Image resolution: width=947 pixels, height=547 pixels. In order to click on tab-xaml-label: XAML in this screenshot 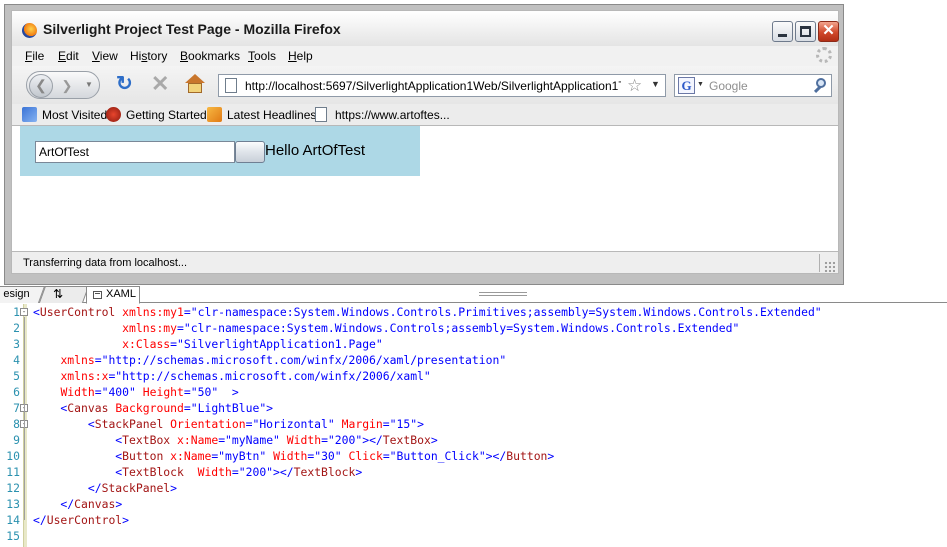, I will do `click(121, 294)`.